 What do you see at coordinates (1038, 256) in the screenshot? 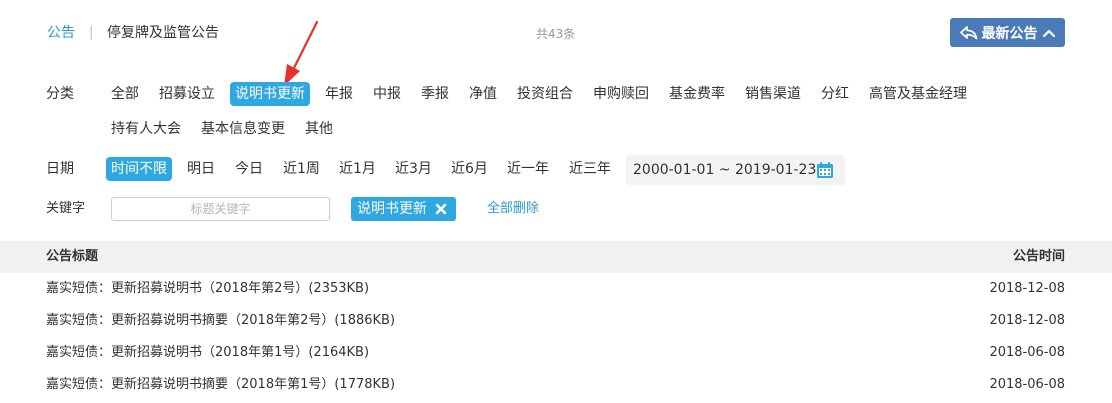
I see `column-header-date: 公告时间` at bounding box center [1038, 256].